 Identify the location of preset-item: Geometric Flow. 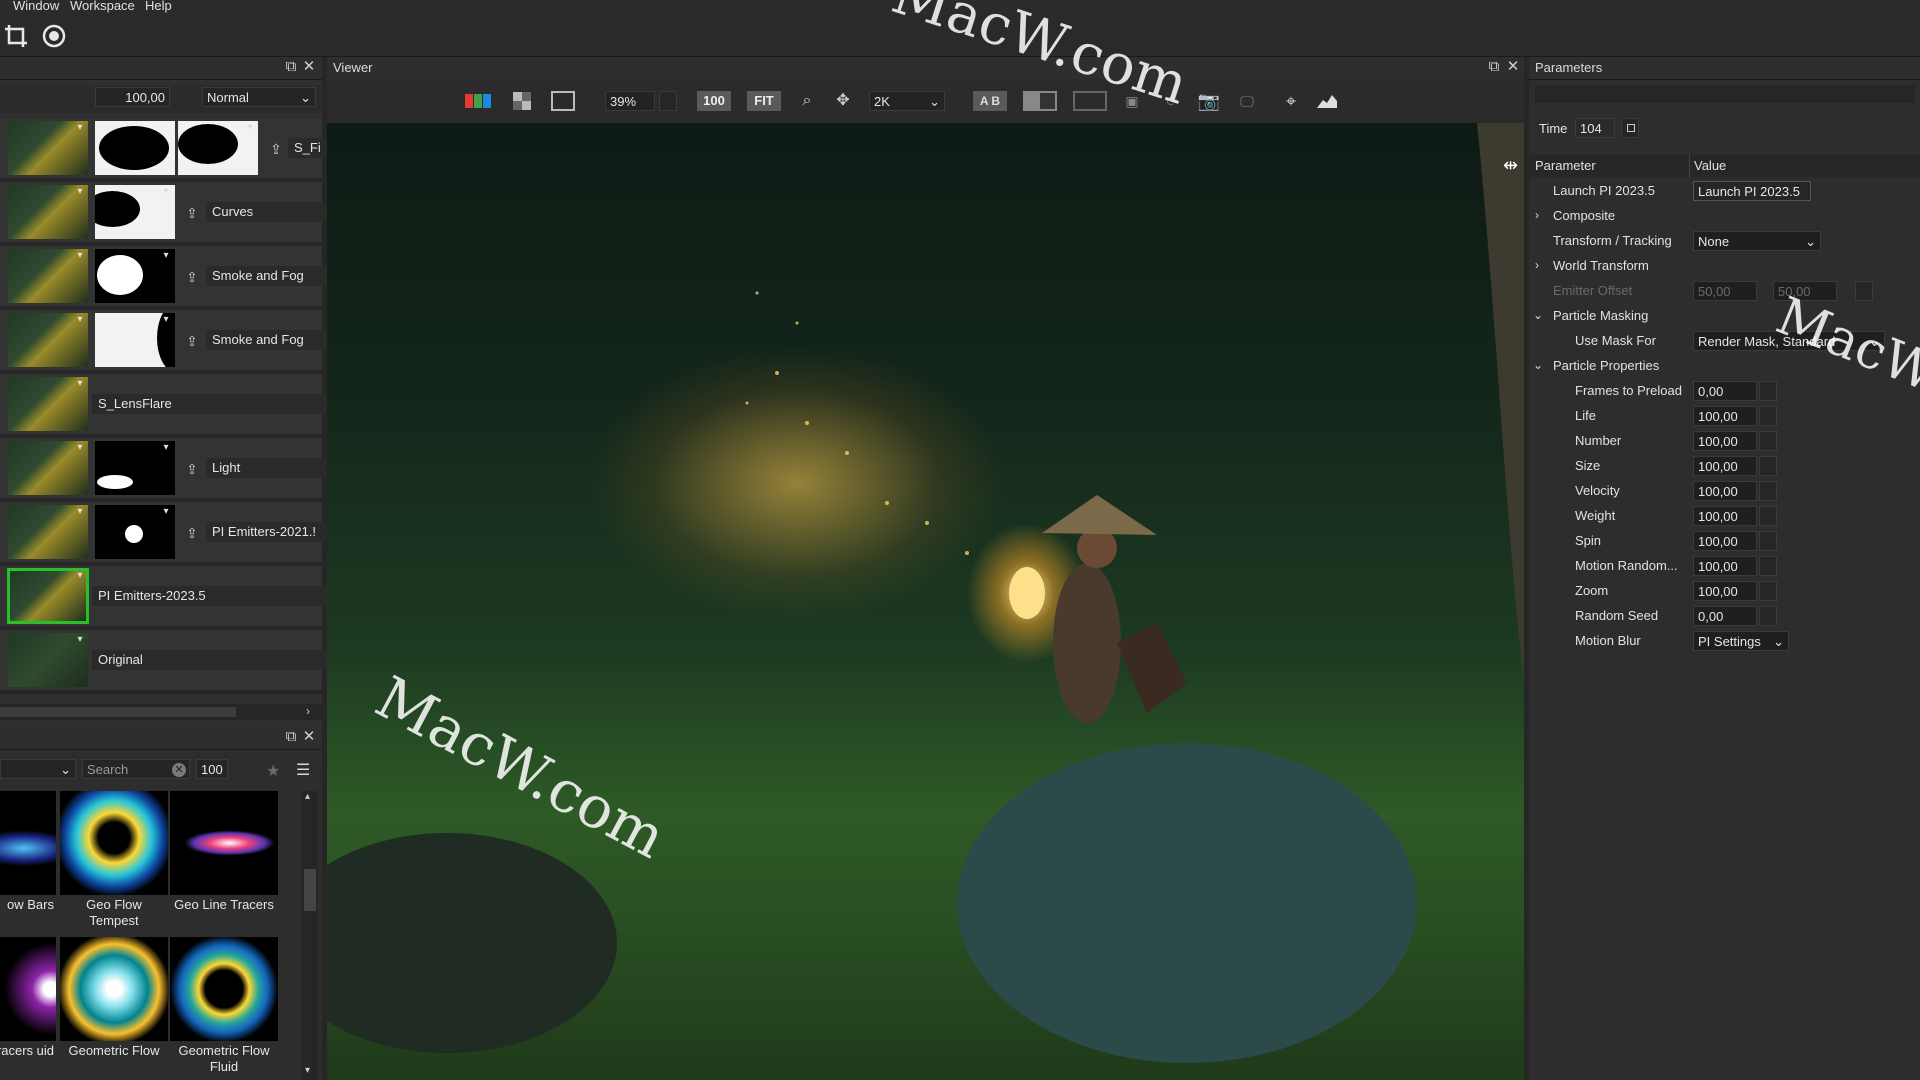
(114, 998).